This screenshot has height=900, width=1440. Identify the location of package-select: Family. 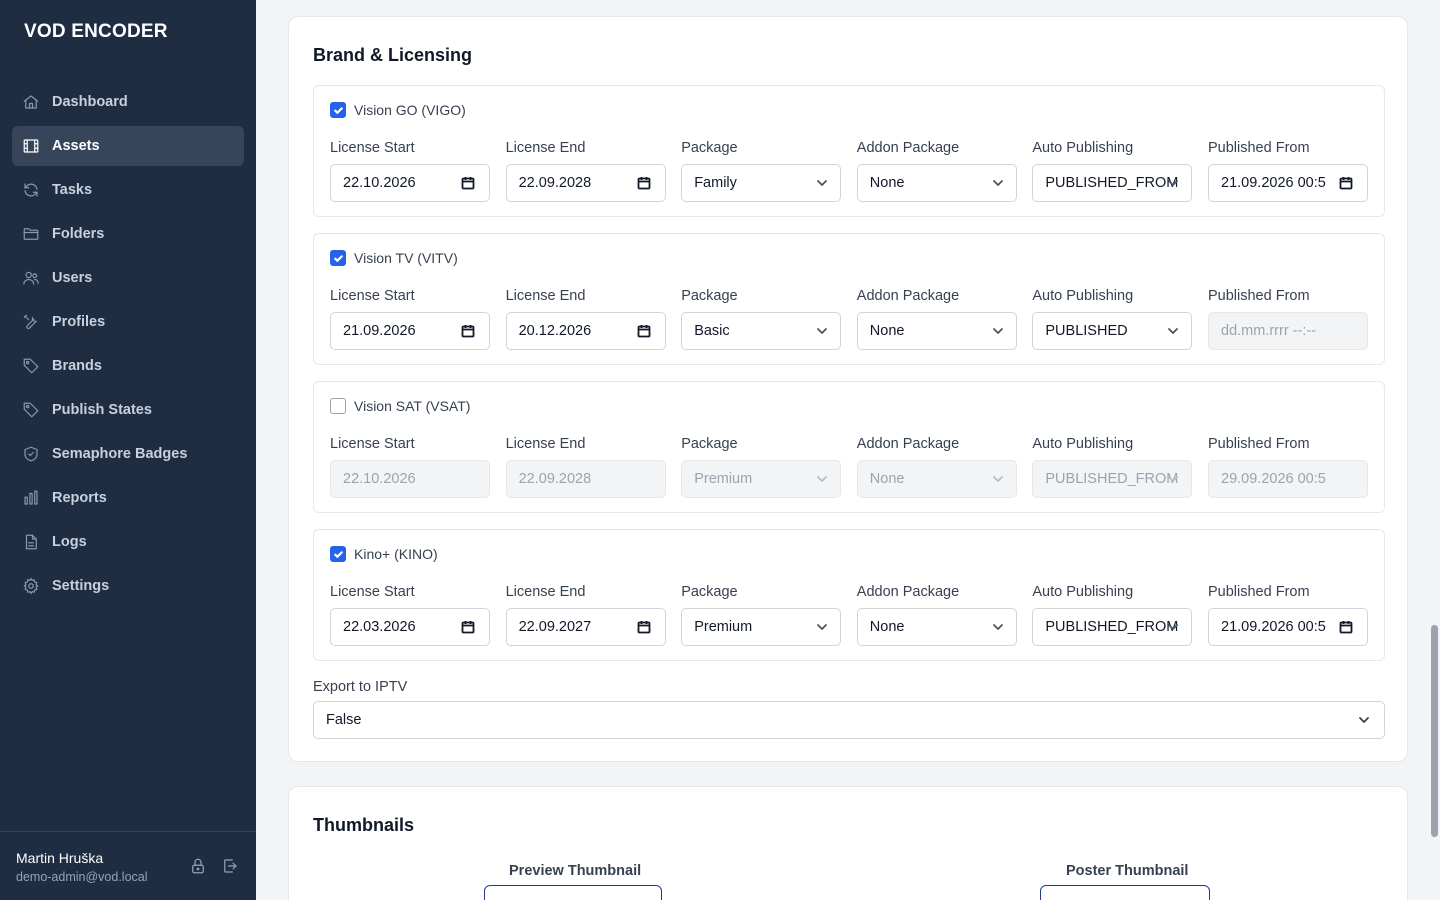
(761, 183).